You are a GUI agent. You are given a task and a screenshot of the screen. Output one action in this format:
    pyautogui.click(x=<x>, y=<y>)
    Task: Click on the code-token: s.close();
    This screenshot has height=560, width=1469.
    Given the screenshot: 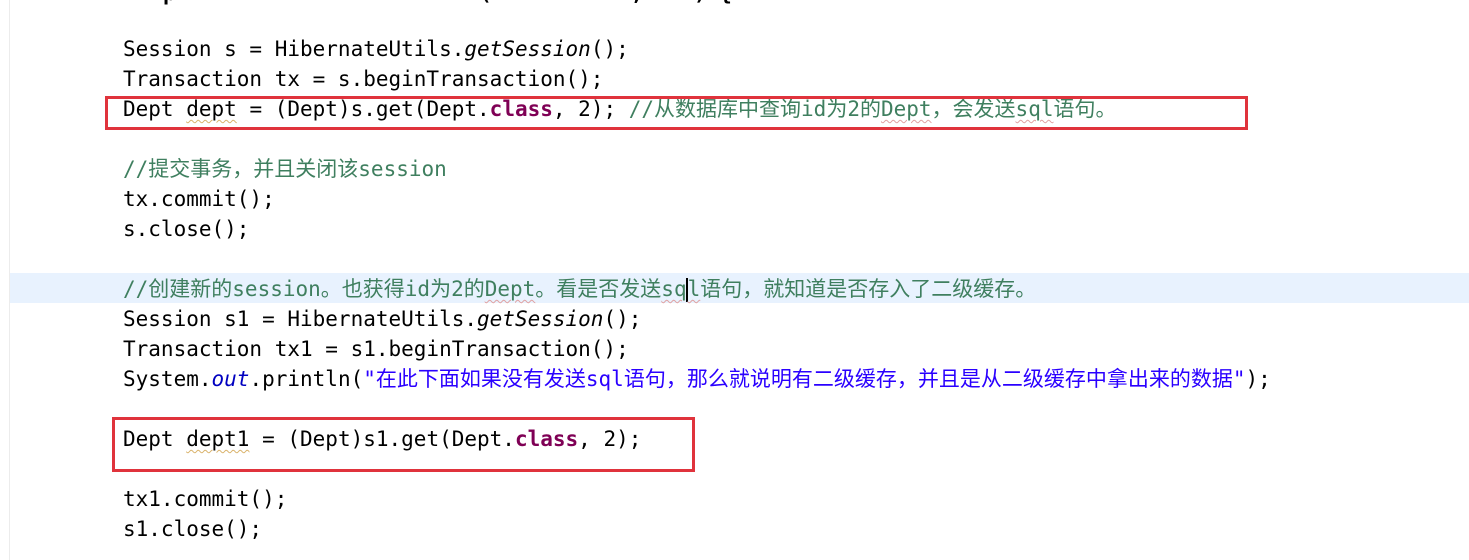 What is the action you would take?
    pyautogui.click(x=186, y=229)
    